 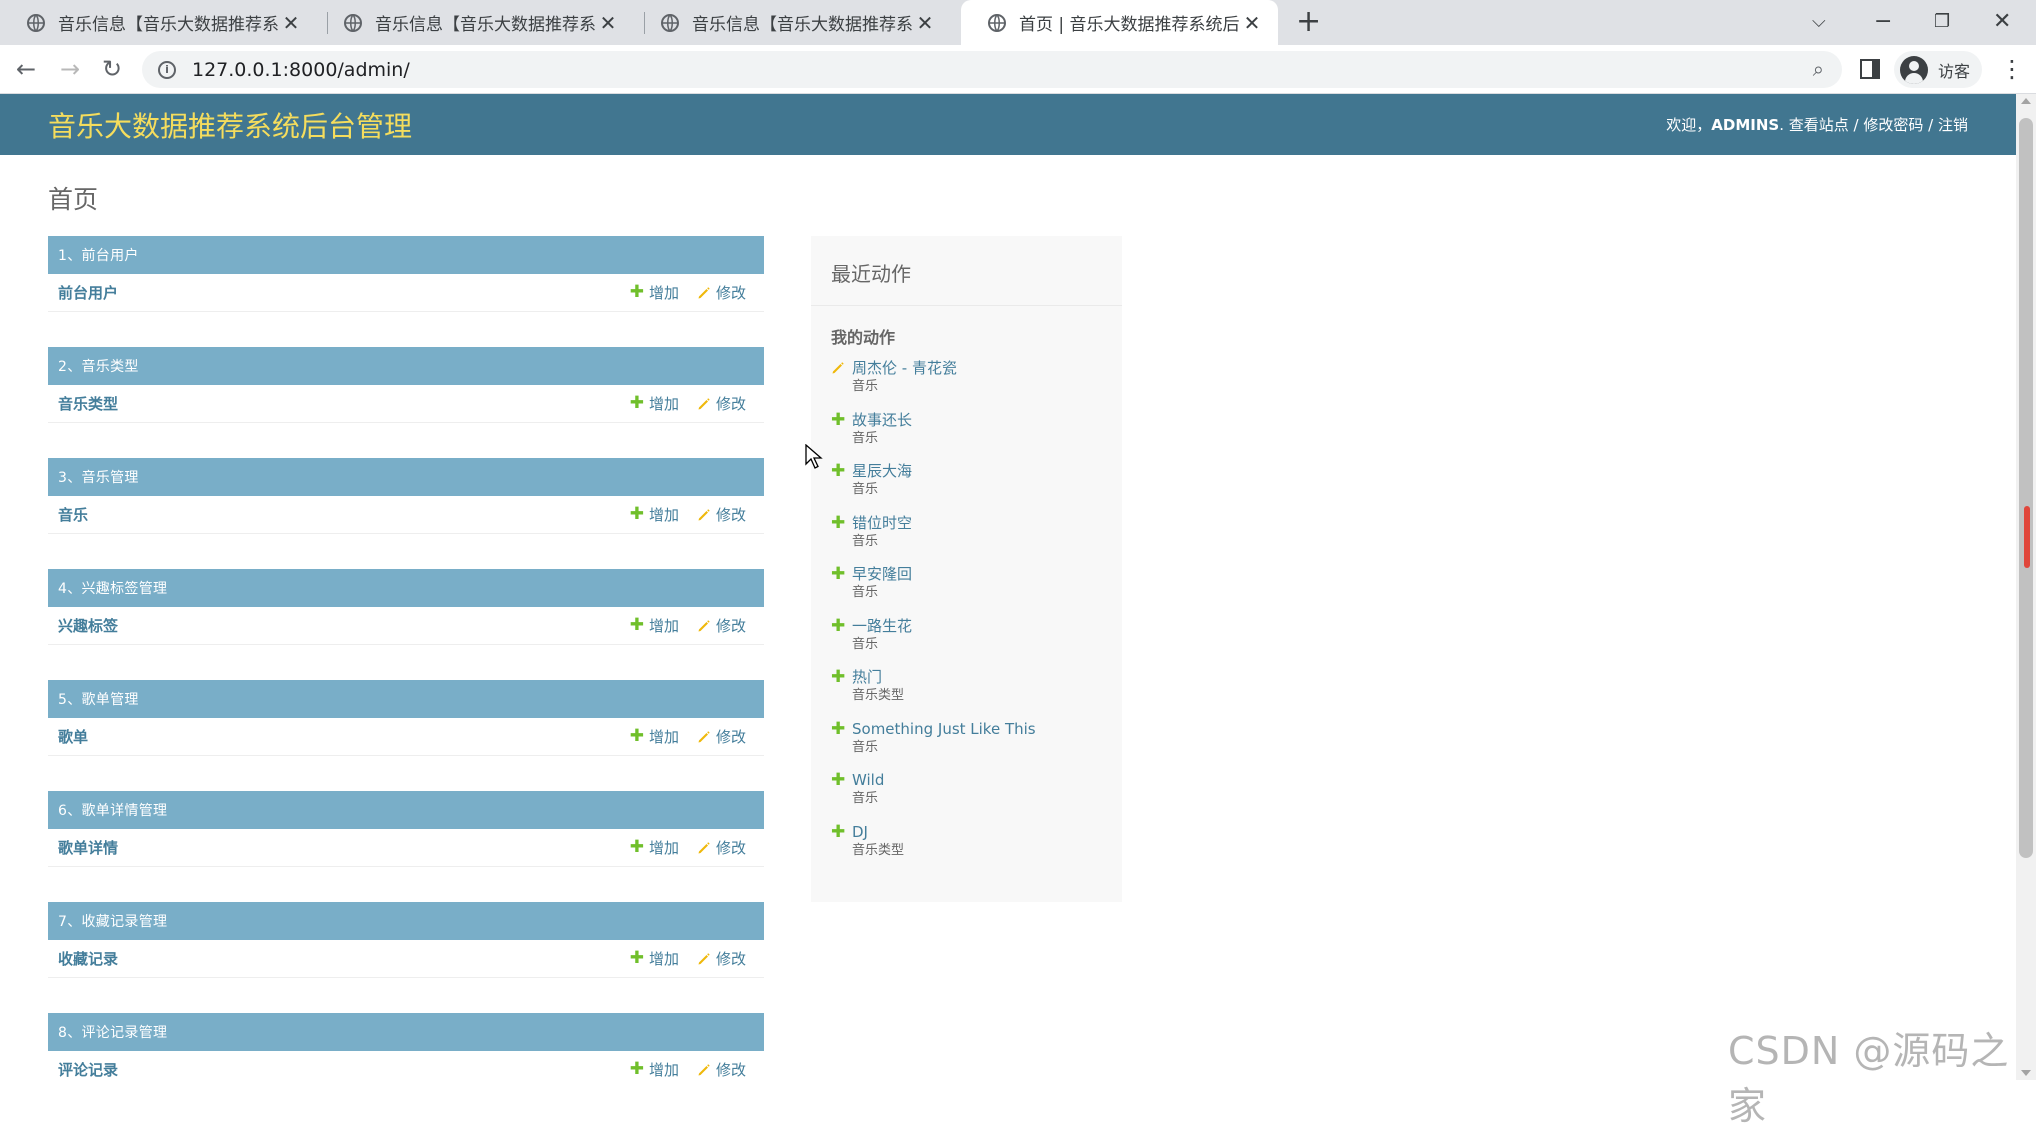 What do you see at coordinates (865, 438) in the screenshot?
I see `recent-action-type: 音乐` at bounding box center [865, 438].